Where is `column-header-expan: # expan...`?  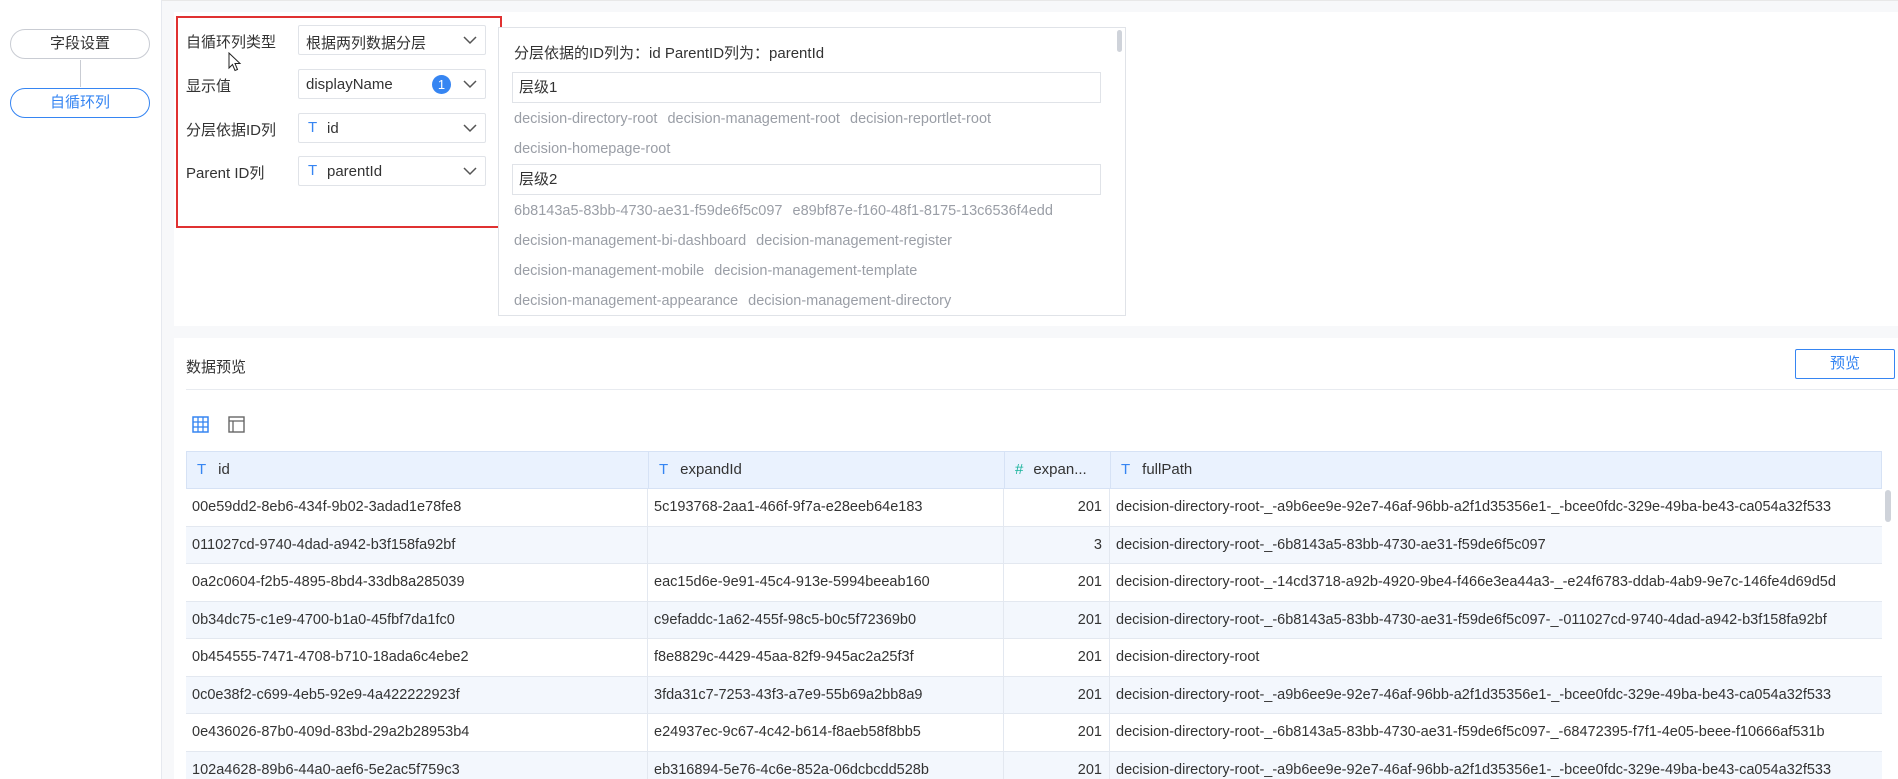
column-header-expan: # expan... is located at coordinates (1058, 470).